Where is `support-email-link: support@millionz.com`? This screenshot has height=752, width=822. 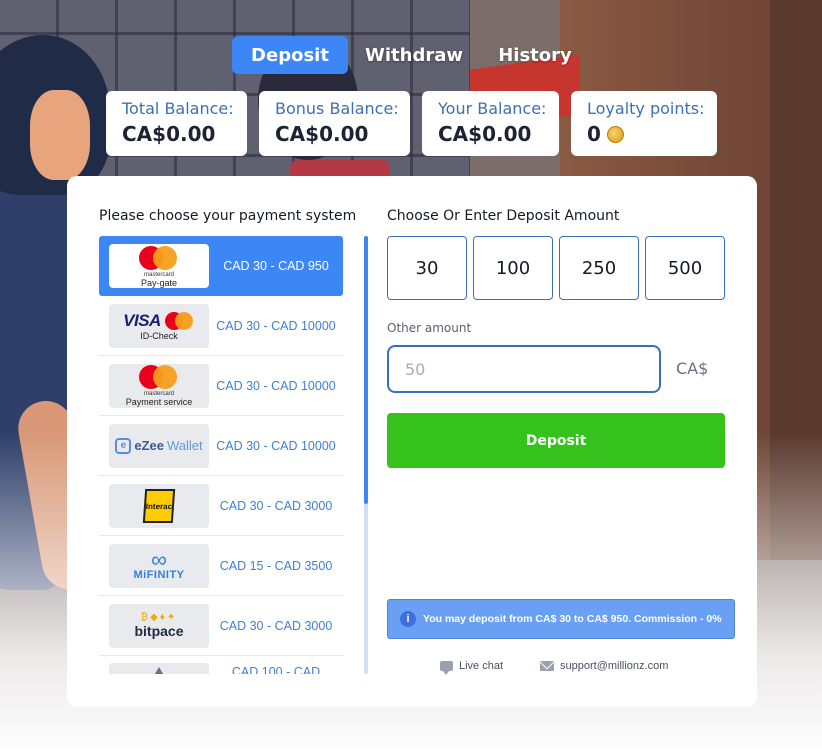
support-email-link: support@millionz.com is located at coordinates (604, 666).